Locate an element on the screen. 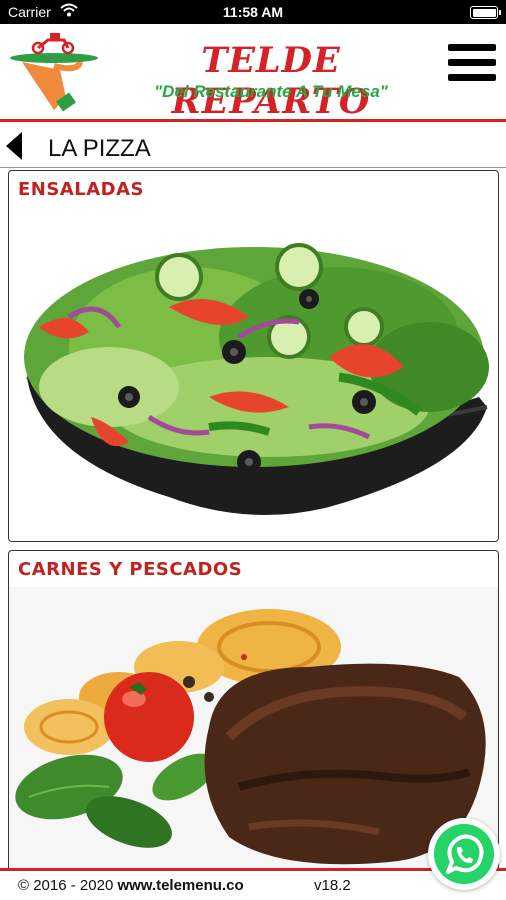 The height and width of the screenshot is (900, 506). status-bar: Carrier 11:58 AM is located at coordinates (253, 12).